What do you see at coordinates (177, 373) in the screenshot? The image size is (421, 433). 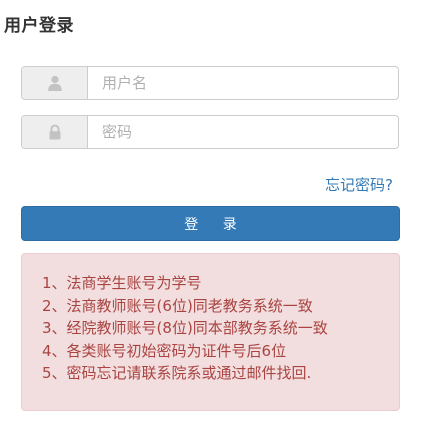 I see `notice-line: 5、密码忘记请联系院系或通过邮件找回.` at bounding box center [177, 373].